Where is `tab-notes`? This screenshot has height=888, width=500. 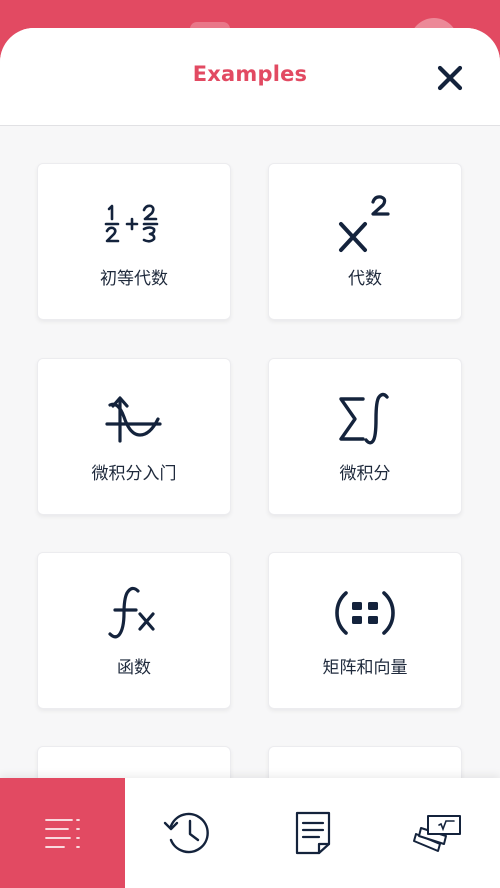 tab-notes is located at coordinates (312, 833).